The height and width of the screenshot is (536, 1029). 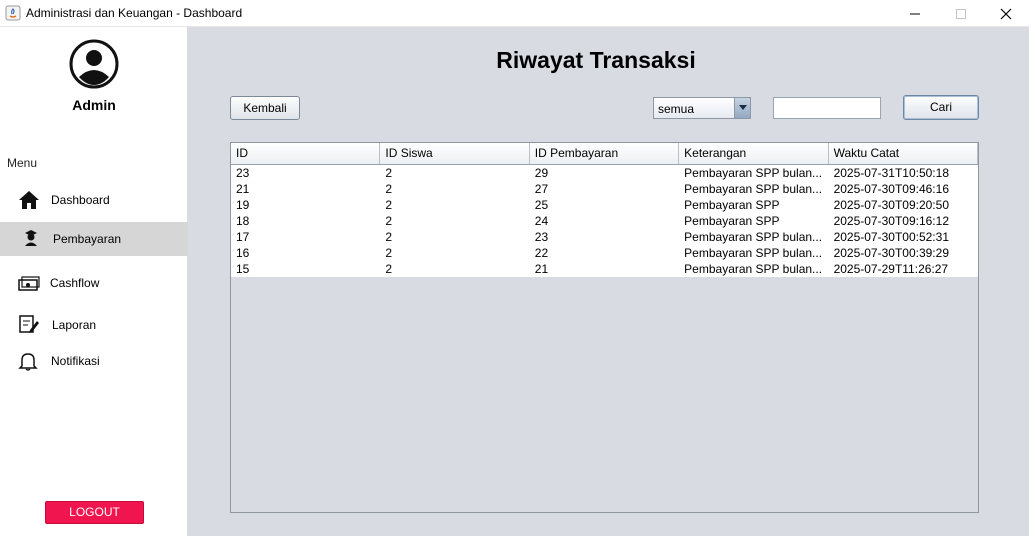 I want to click on column-header-id: ID, so click(x=306, y=153).